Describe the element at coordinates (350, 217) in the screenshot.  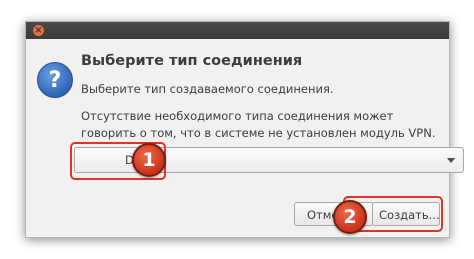
I see `step-2-badge: 2` at that location.